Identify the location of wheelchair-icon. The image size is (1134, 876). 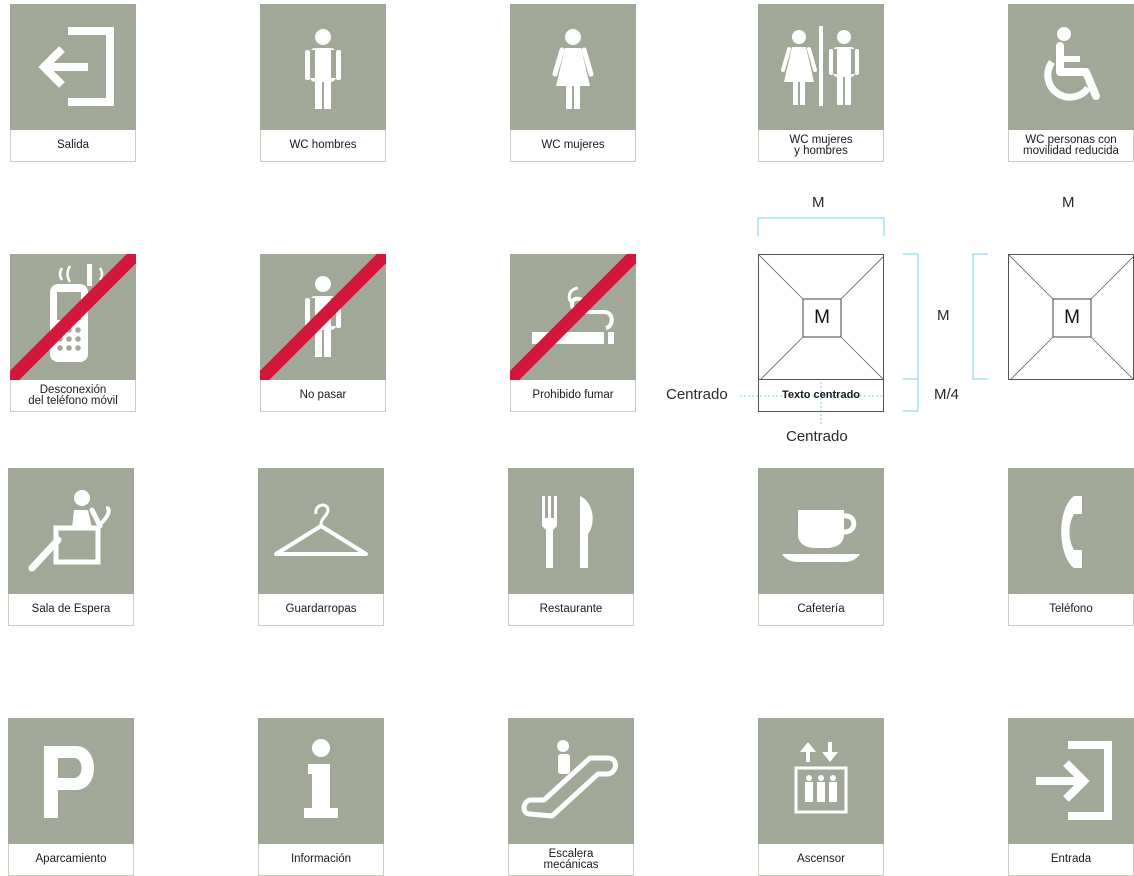
(1072, 64).